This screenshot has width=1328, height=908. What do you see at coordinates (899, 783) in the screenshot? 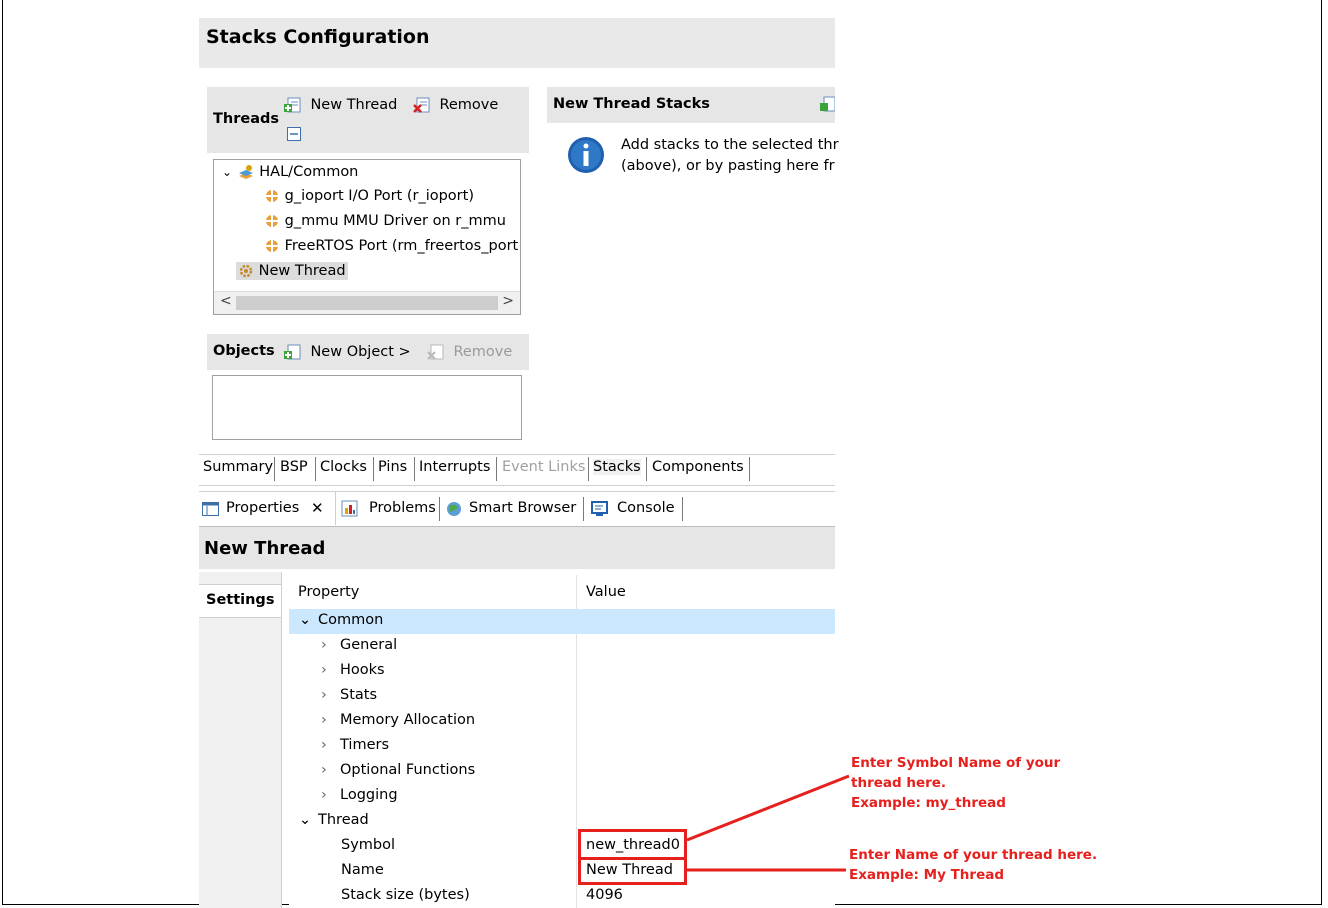
I see `symbol-annotation-line2: thread here.` at bounding box center [899, 783].